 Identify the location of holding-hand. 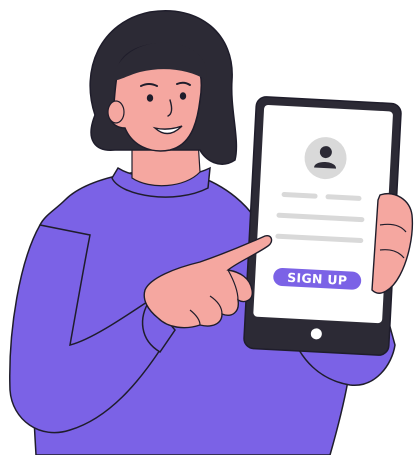
(392, 243).